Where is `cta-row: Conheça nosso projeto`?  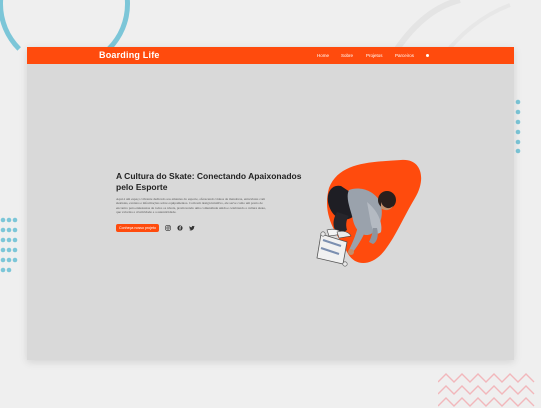 cta-row: Conheça nosso projeto is located at coordinates (155, 228).